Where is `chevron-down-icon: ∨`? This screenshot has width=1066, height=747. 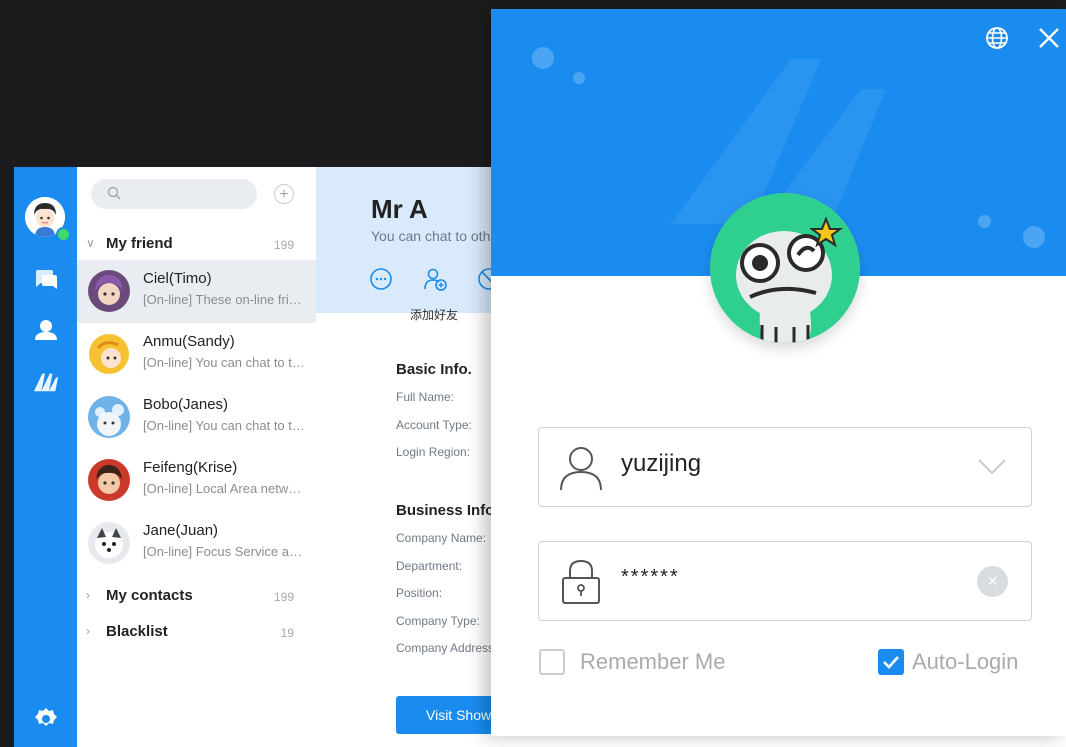 chevron-down-icon: ∨ is located at coordinates (90, 243).